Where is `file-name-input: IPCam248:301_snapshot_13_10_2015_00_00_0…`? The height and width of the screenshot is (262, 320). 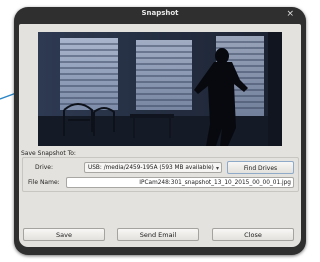
file-name-input: IPCam248:301_snapshot_13_10_2015_00_00_0… is located at coordinates (180, 182).